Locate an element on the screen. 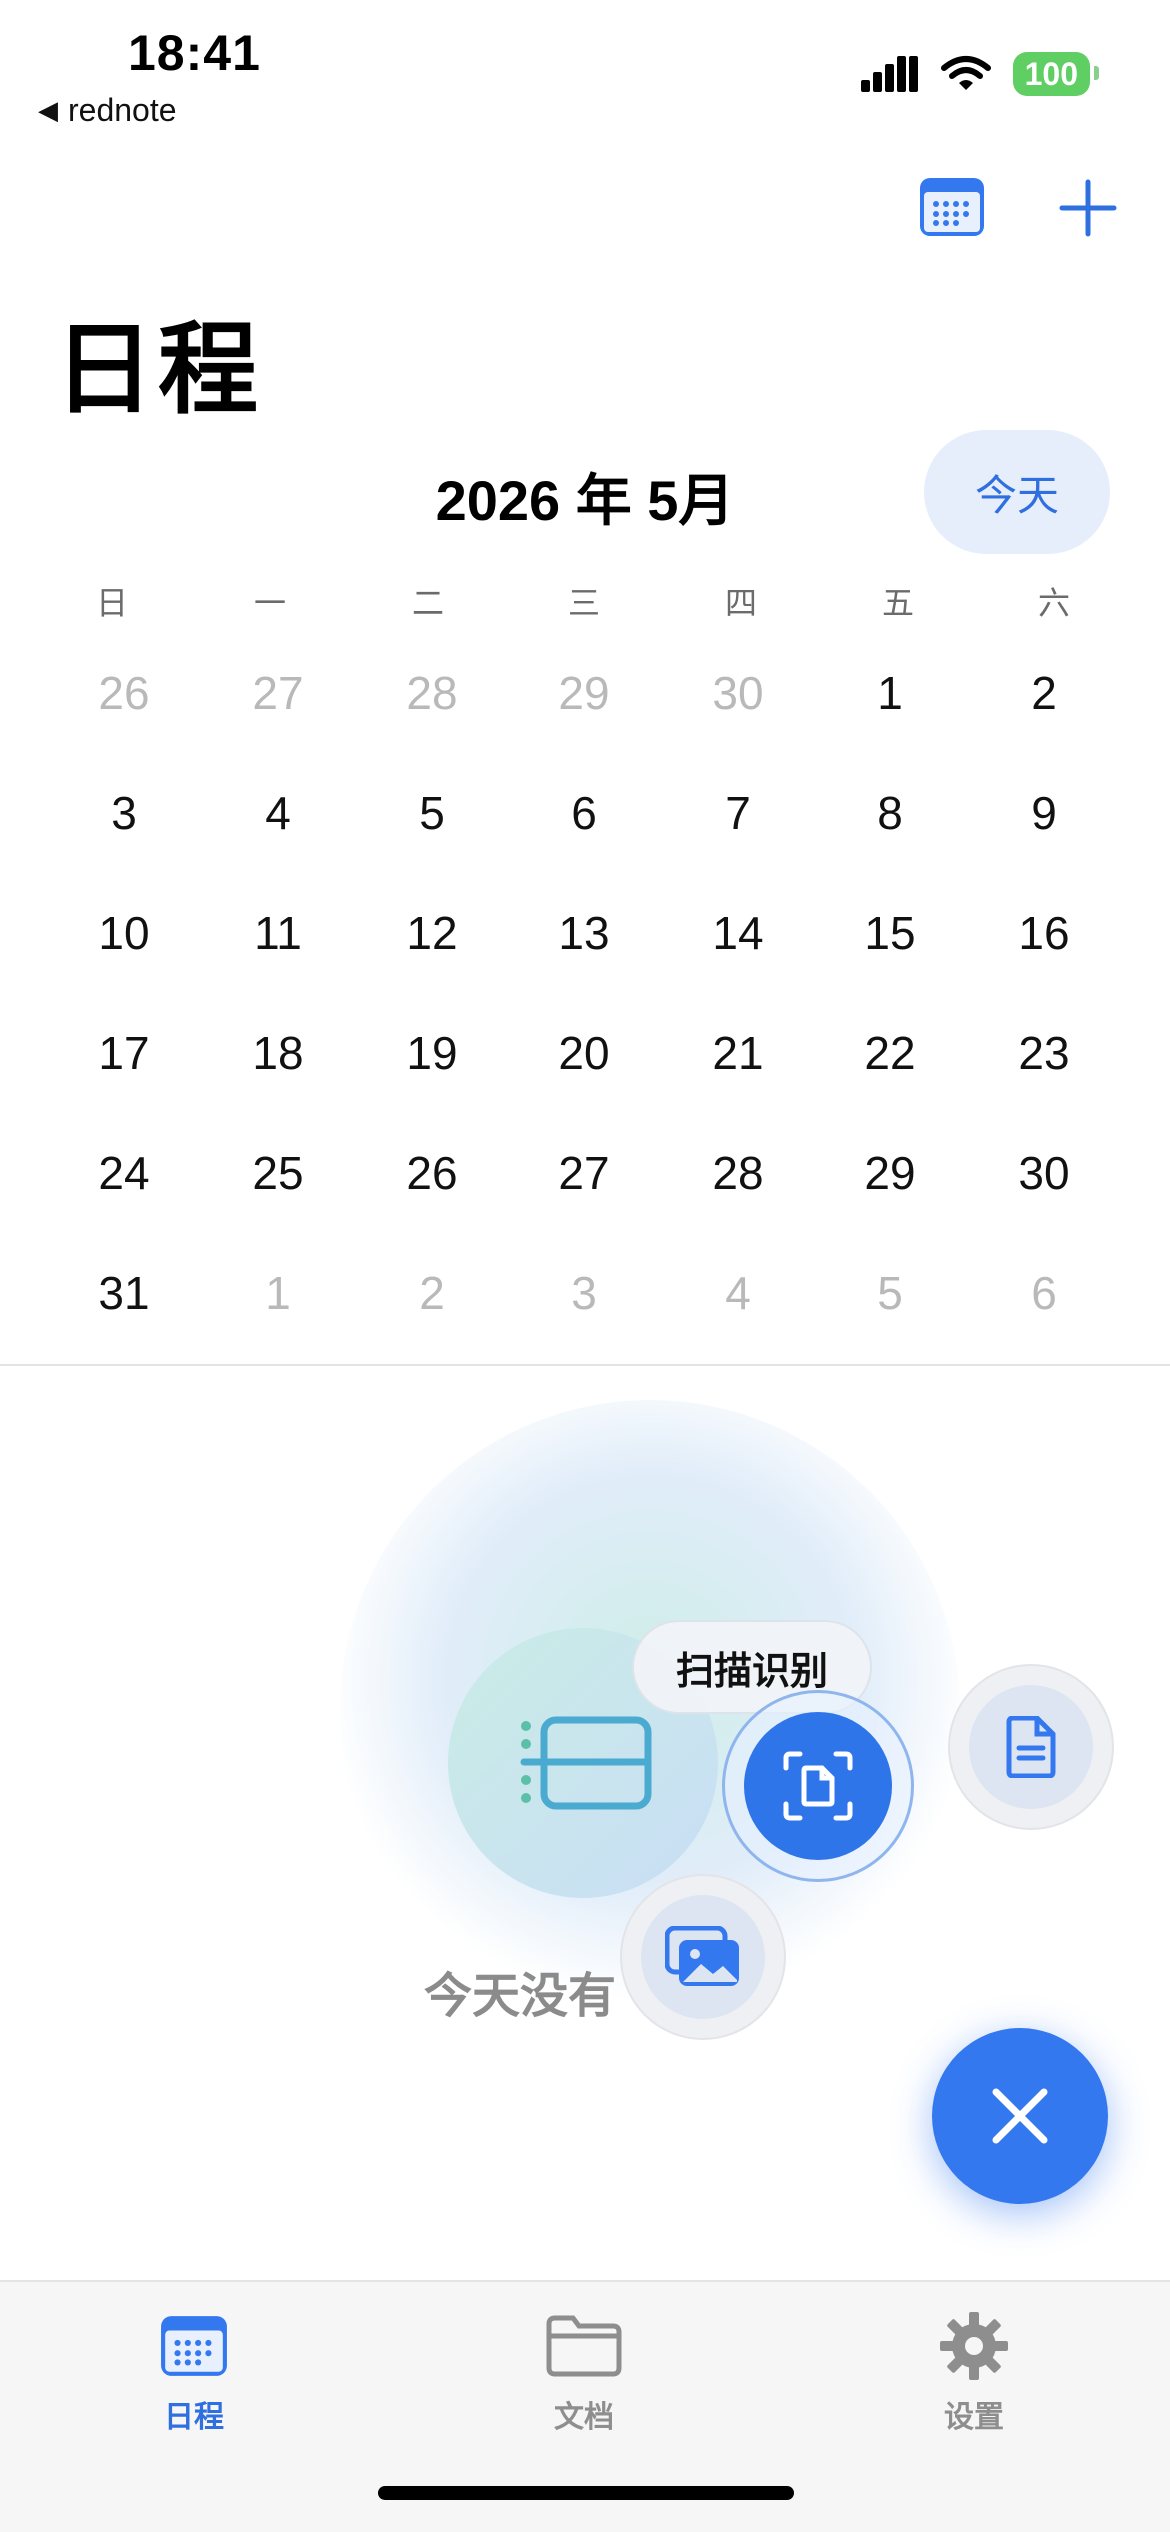 This screenshot has width=1170, height=2532. tab-documents: 文档 is located at coordinates (584, 2371).